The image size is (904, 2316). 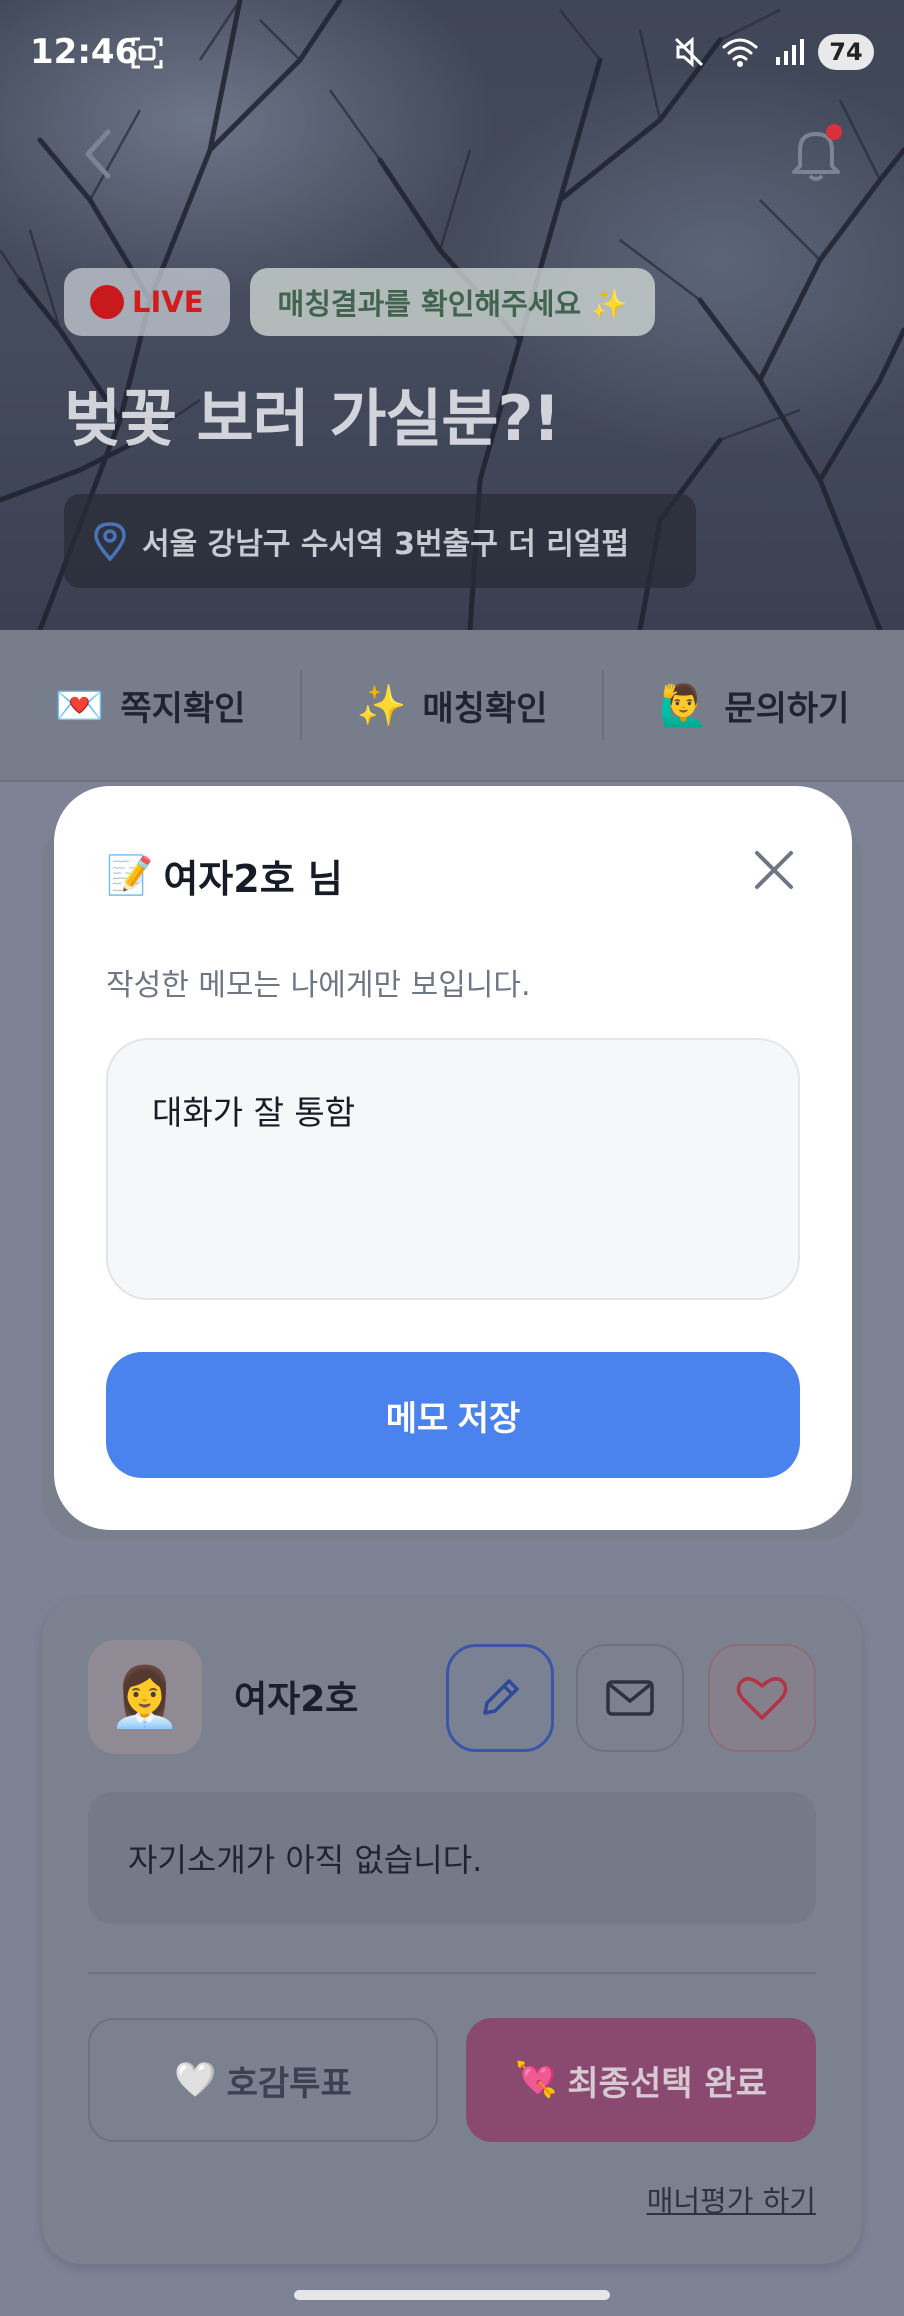 I want to click on memo-textarea: 대화가 잘 통함, so click(x=453, y=1169).